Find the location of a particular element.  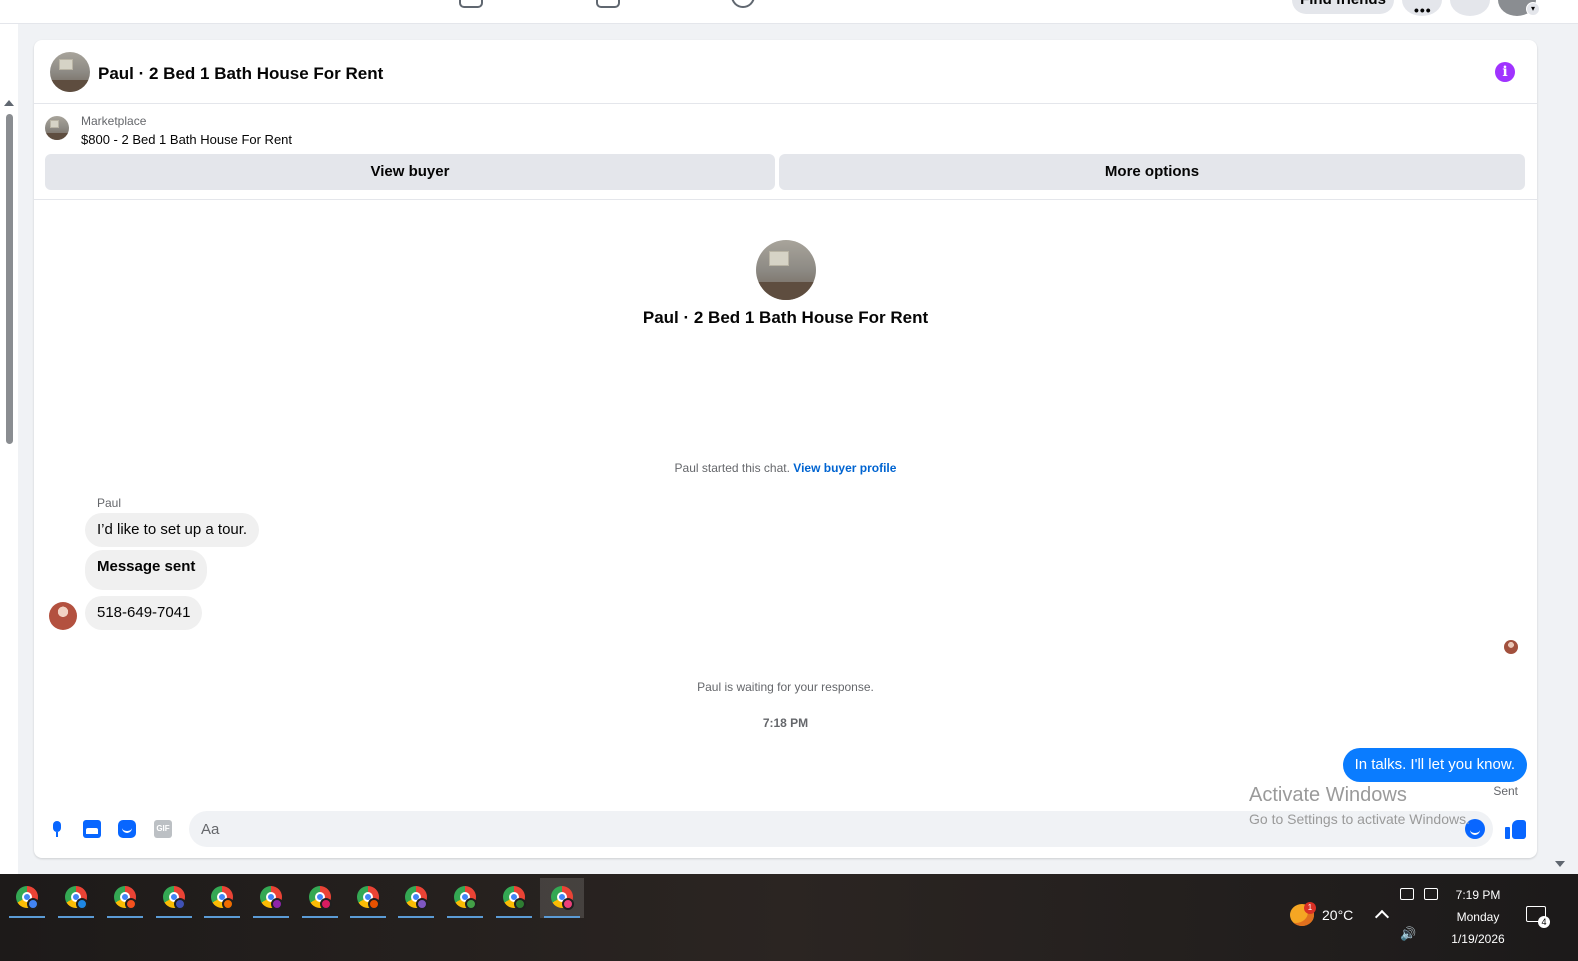

chevron-down-icon: ▾ is located at coordinates (1533, 9).